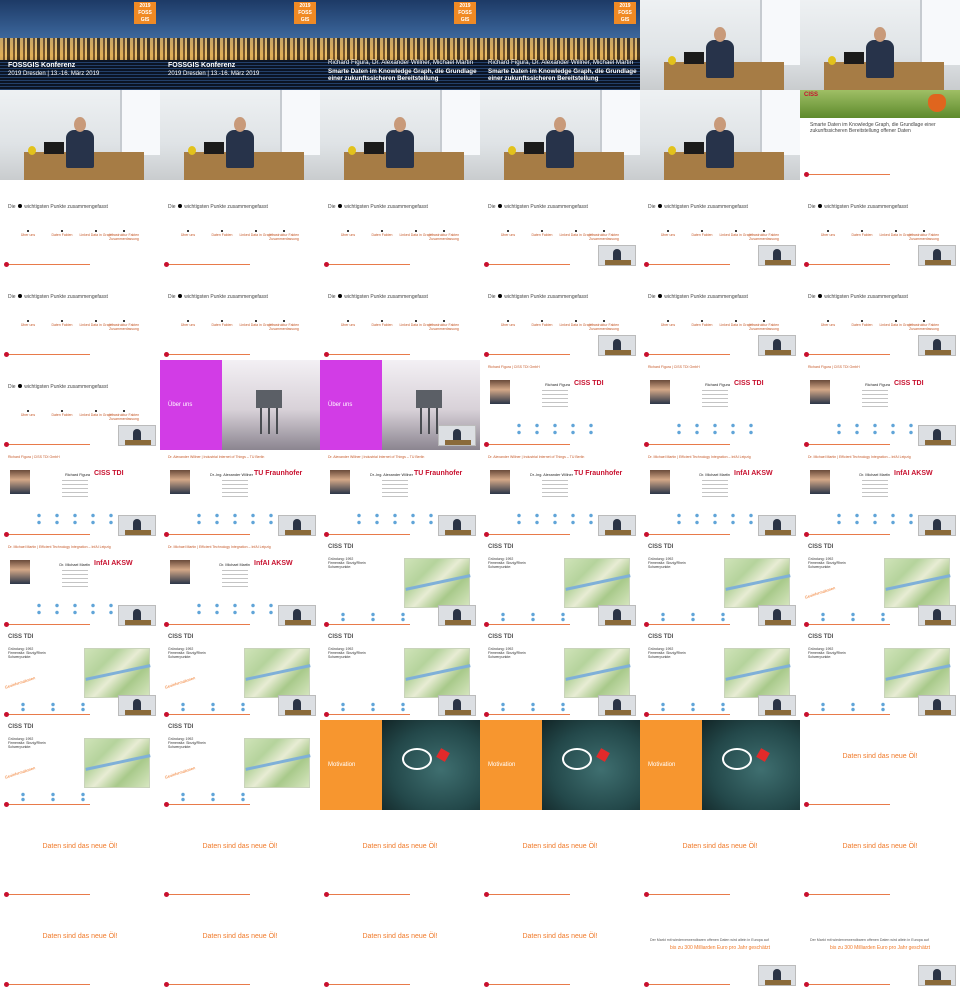 The width and height of the screenshot is (960, 990). What do you see at coordinates (674, 367) in the screenshot?
I see `slide-header: Richard Figura | CISS TDI GmbH` at bounding box center [674, 367].